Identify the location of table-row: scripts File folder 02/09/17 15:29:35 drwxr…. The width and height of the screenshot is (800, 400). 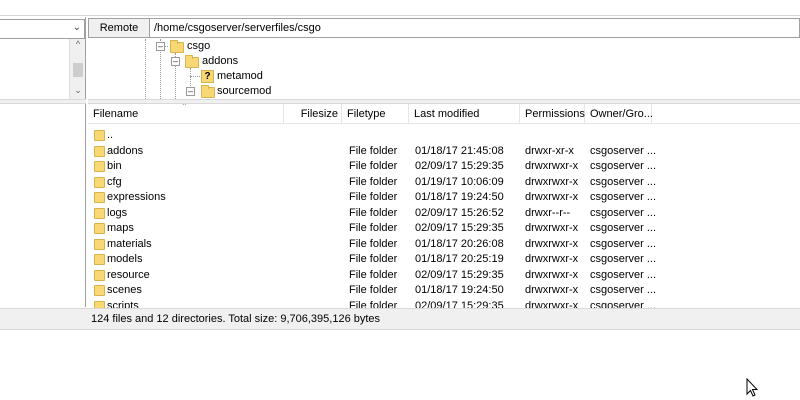
(444, 304).